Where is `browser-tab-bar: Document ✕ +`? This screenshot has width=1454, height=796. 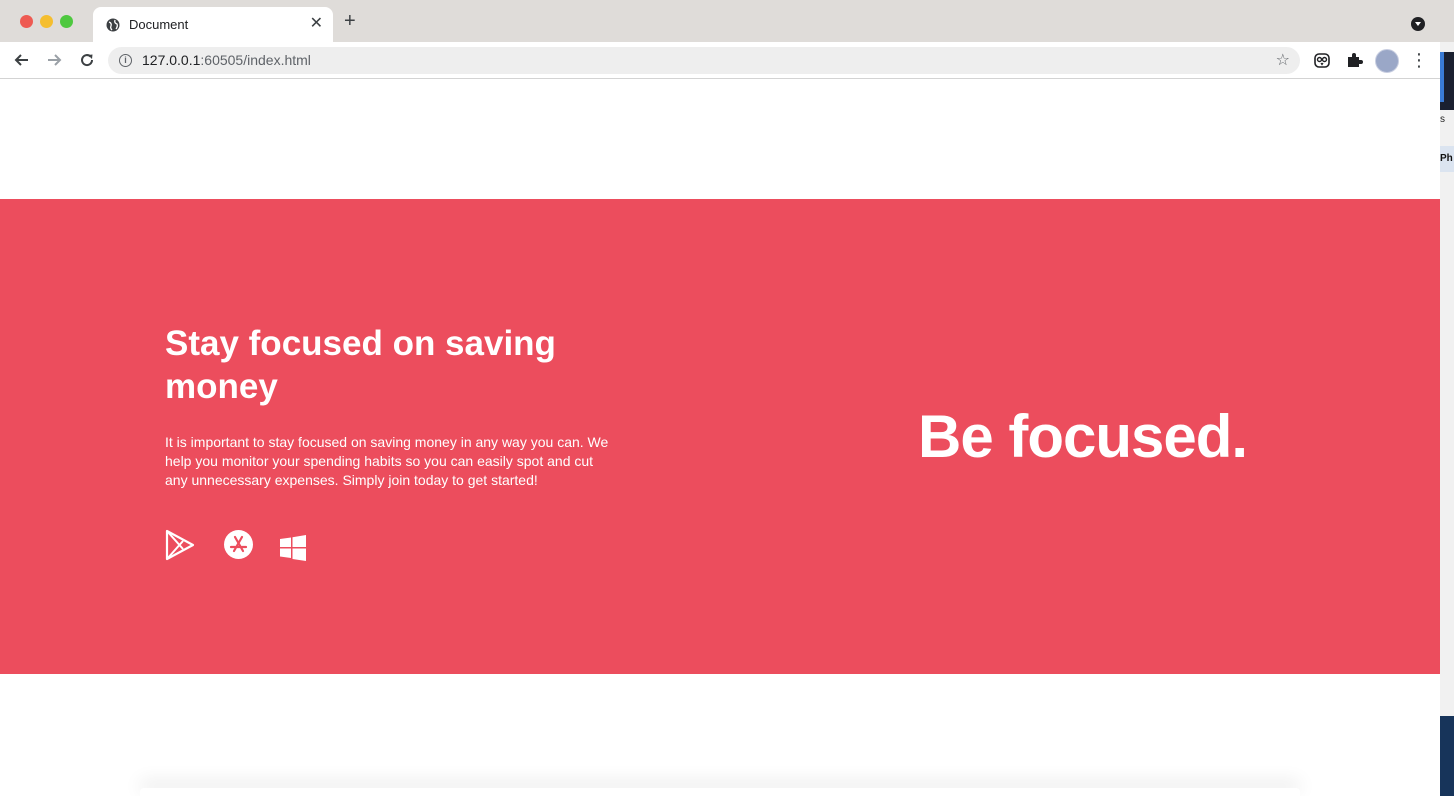 browser-tab-bar: Document ✕ + is located at coordinates (727, 21).